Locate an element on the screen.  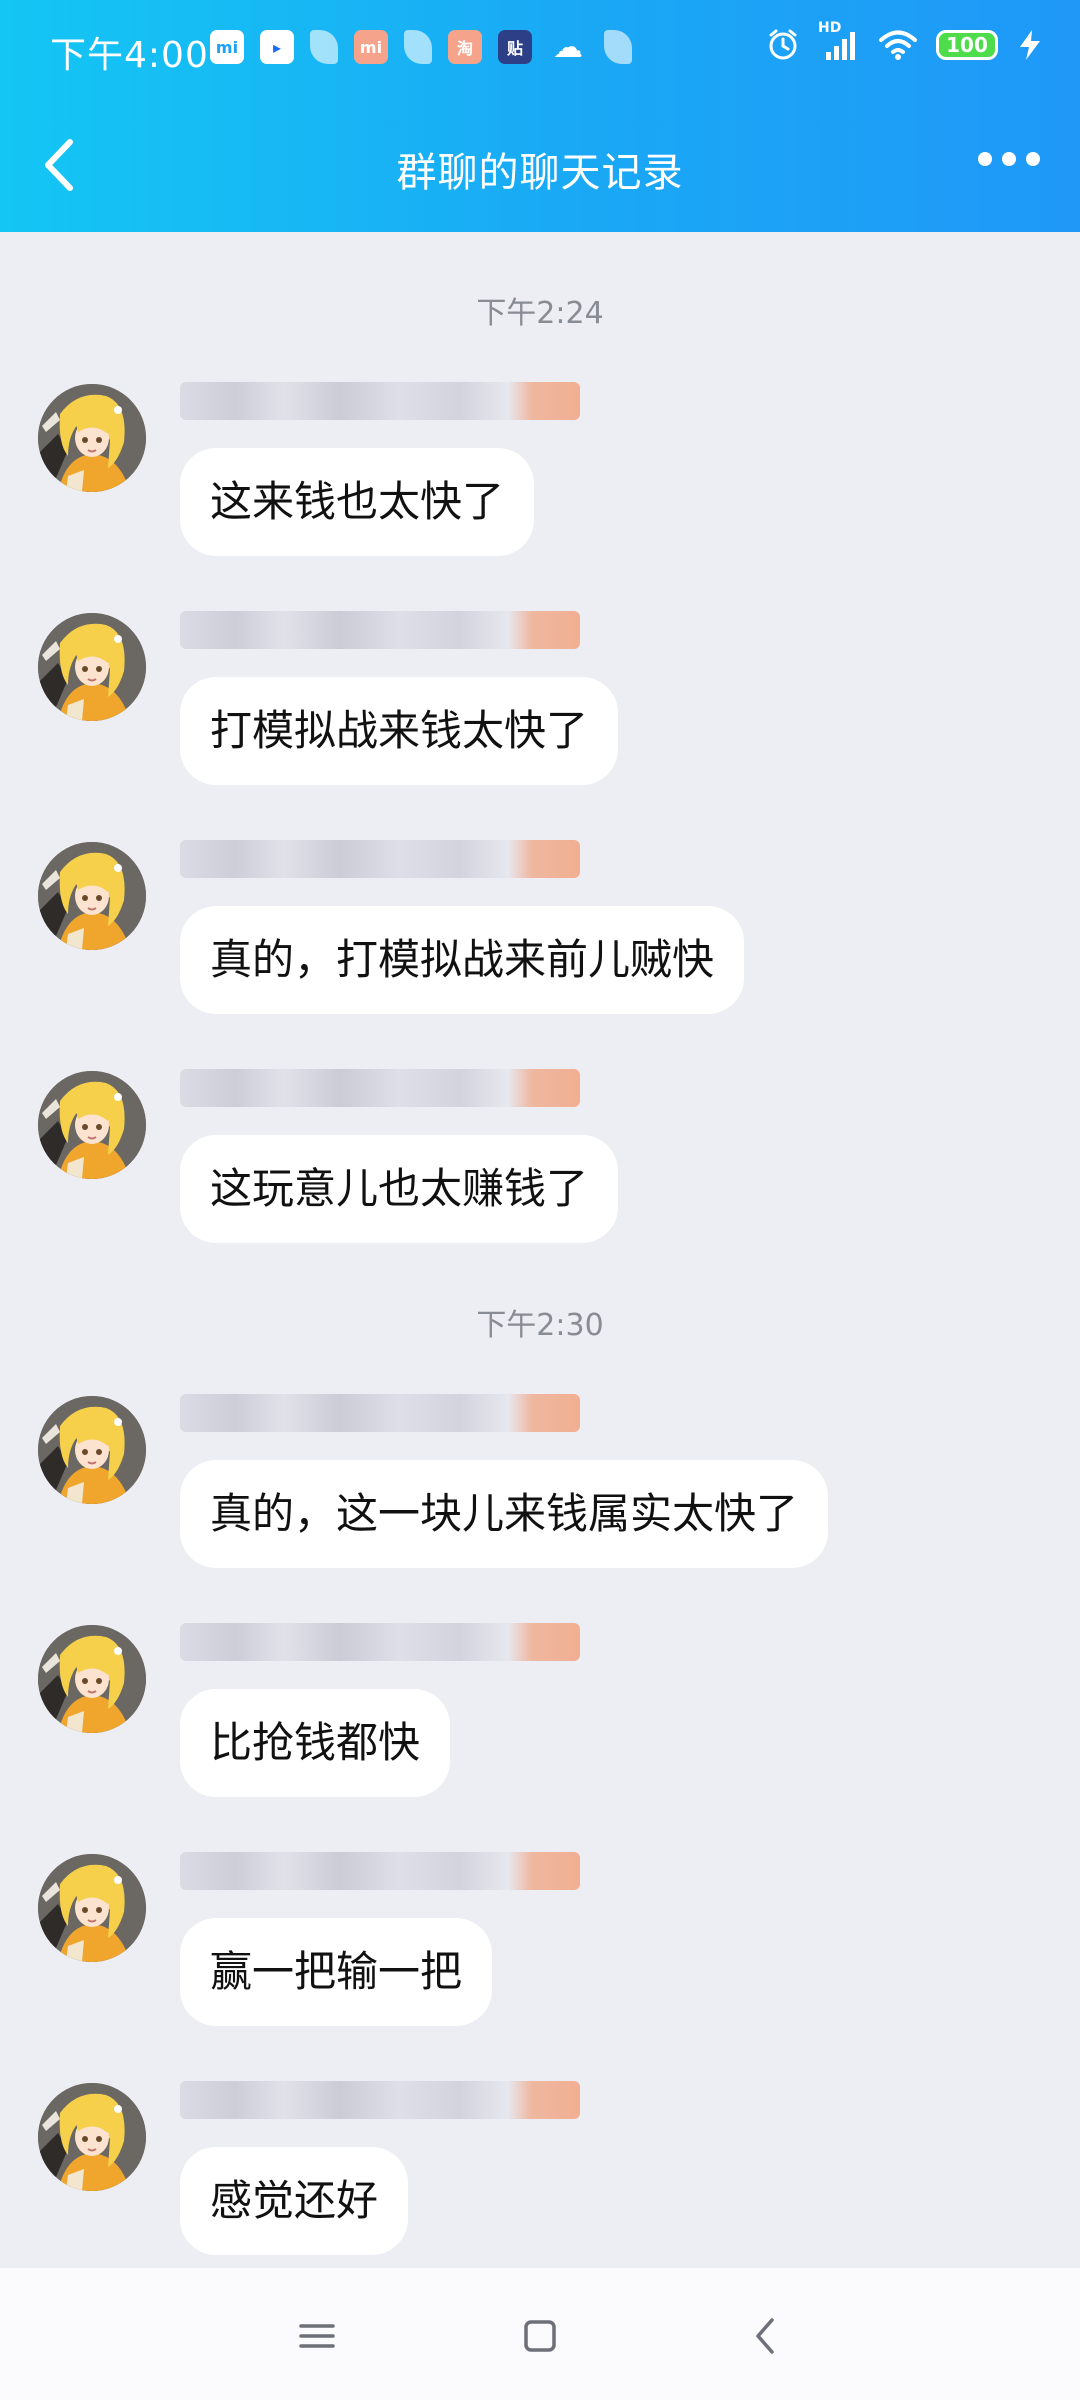
wifi-icon is located at coordinates (898, 45).